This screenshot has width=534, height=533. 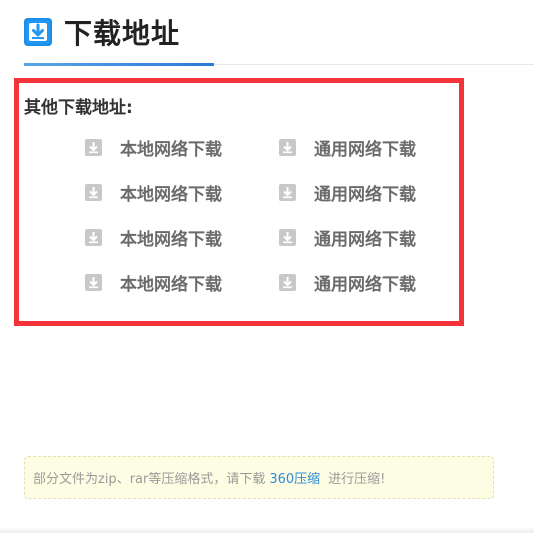 What do you see at coordinates (122, 33) in the screenshot?
I see `page-title: 下载地址` at bounding box center [122, 33].